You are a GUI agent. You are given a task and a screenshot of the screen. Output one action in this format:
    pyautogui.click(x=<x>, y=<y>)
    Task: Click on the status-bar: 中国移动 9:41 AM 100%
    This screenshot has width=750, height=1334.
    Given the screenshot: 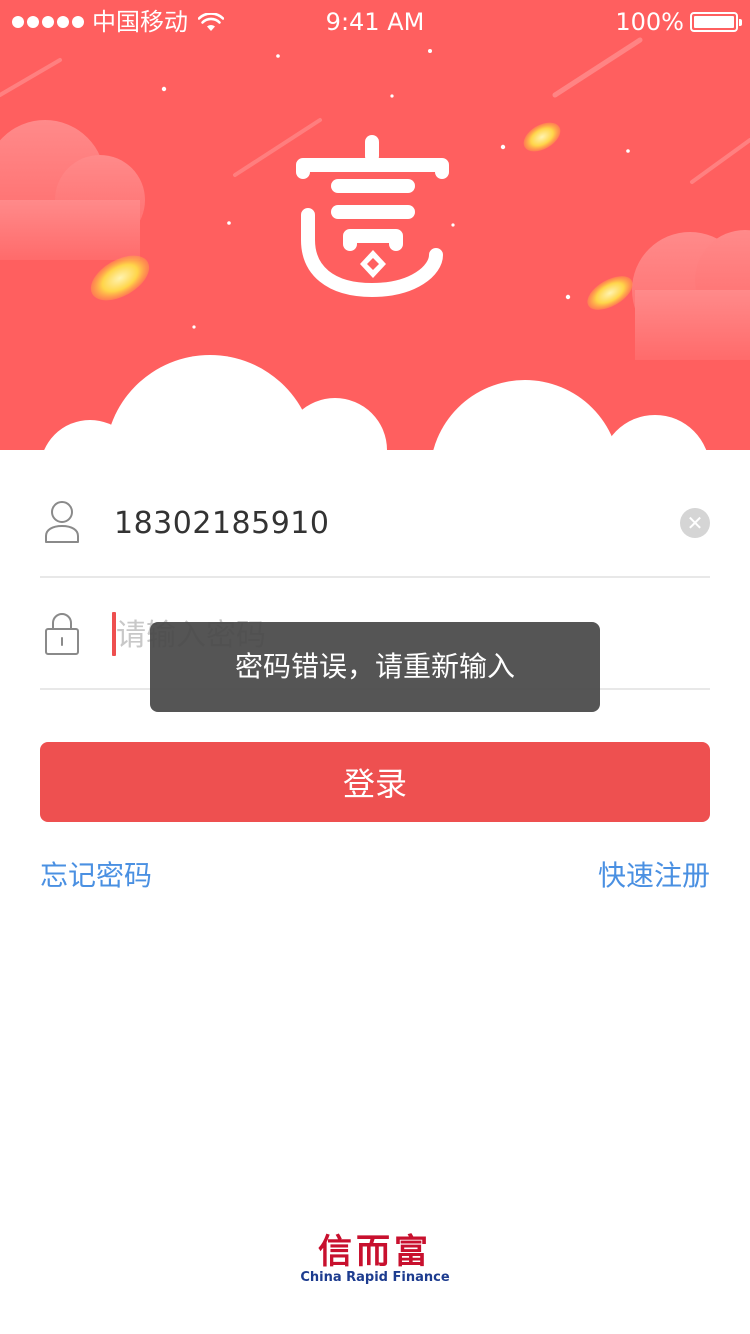 What is the action you would take?
    pyautogui.click(x=375, y=22)
    